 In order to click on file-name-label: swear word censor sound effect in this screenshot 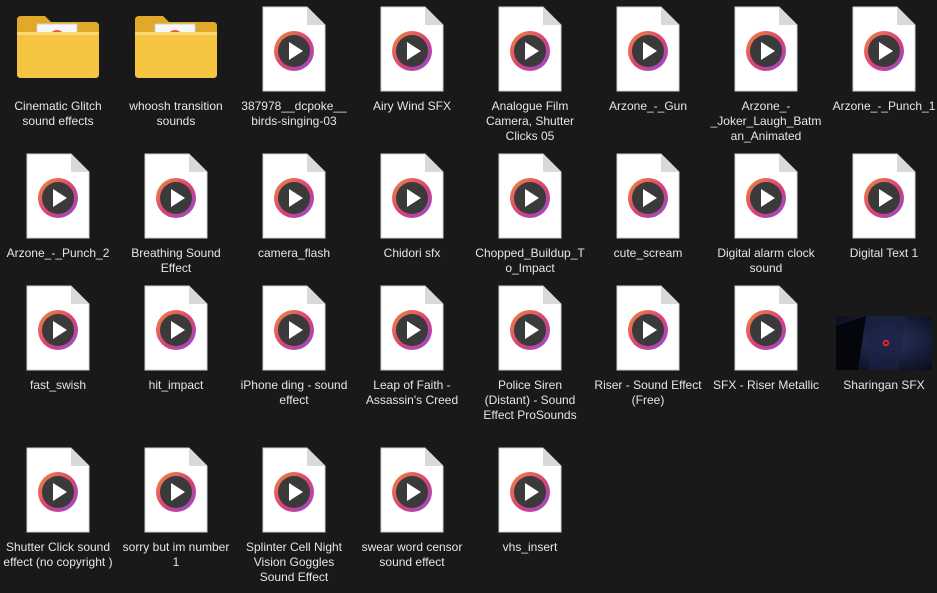, I will do `click(412, 554)`.